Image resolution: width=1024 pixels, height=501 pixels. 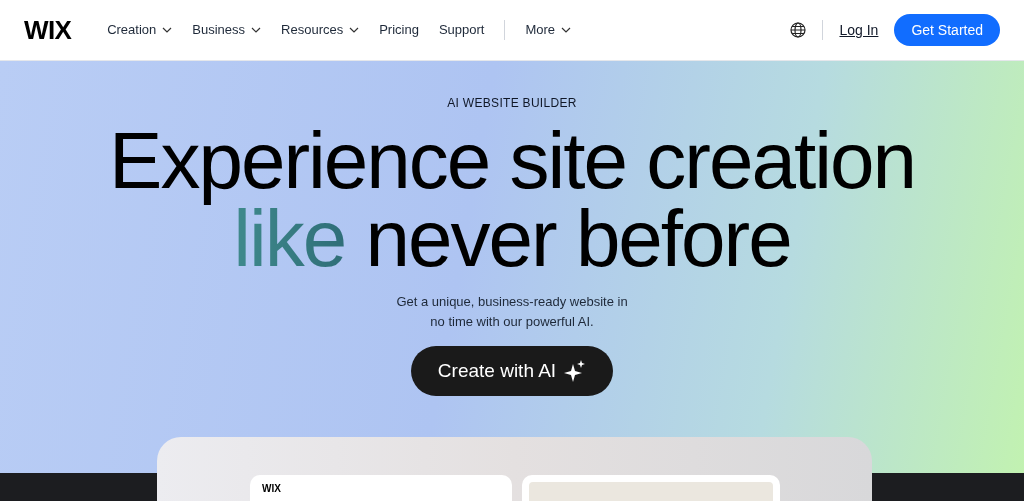 What do you see at coordinates (461, 30) in the screenshot?
I see `nav-link: Support` at bounding box center [461, 30].